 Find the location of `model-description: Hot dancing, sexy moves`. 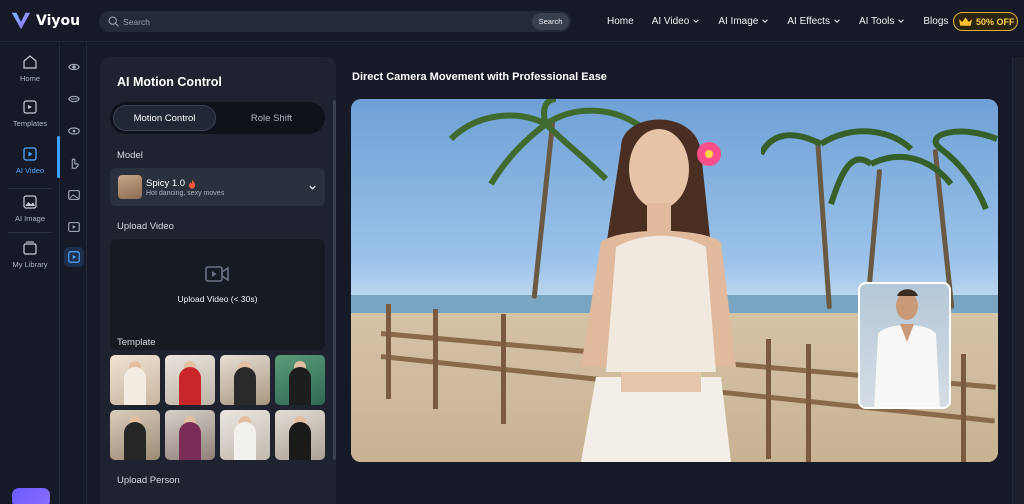

model-description: Hot dancing, sexy moves is located at coordinates (185, 193).